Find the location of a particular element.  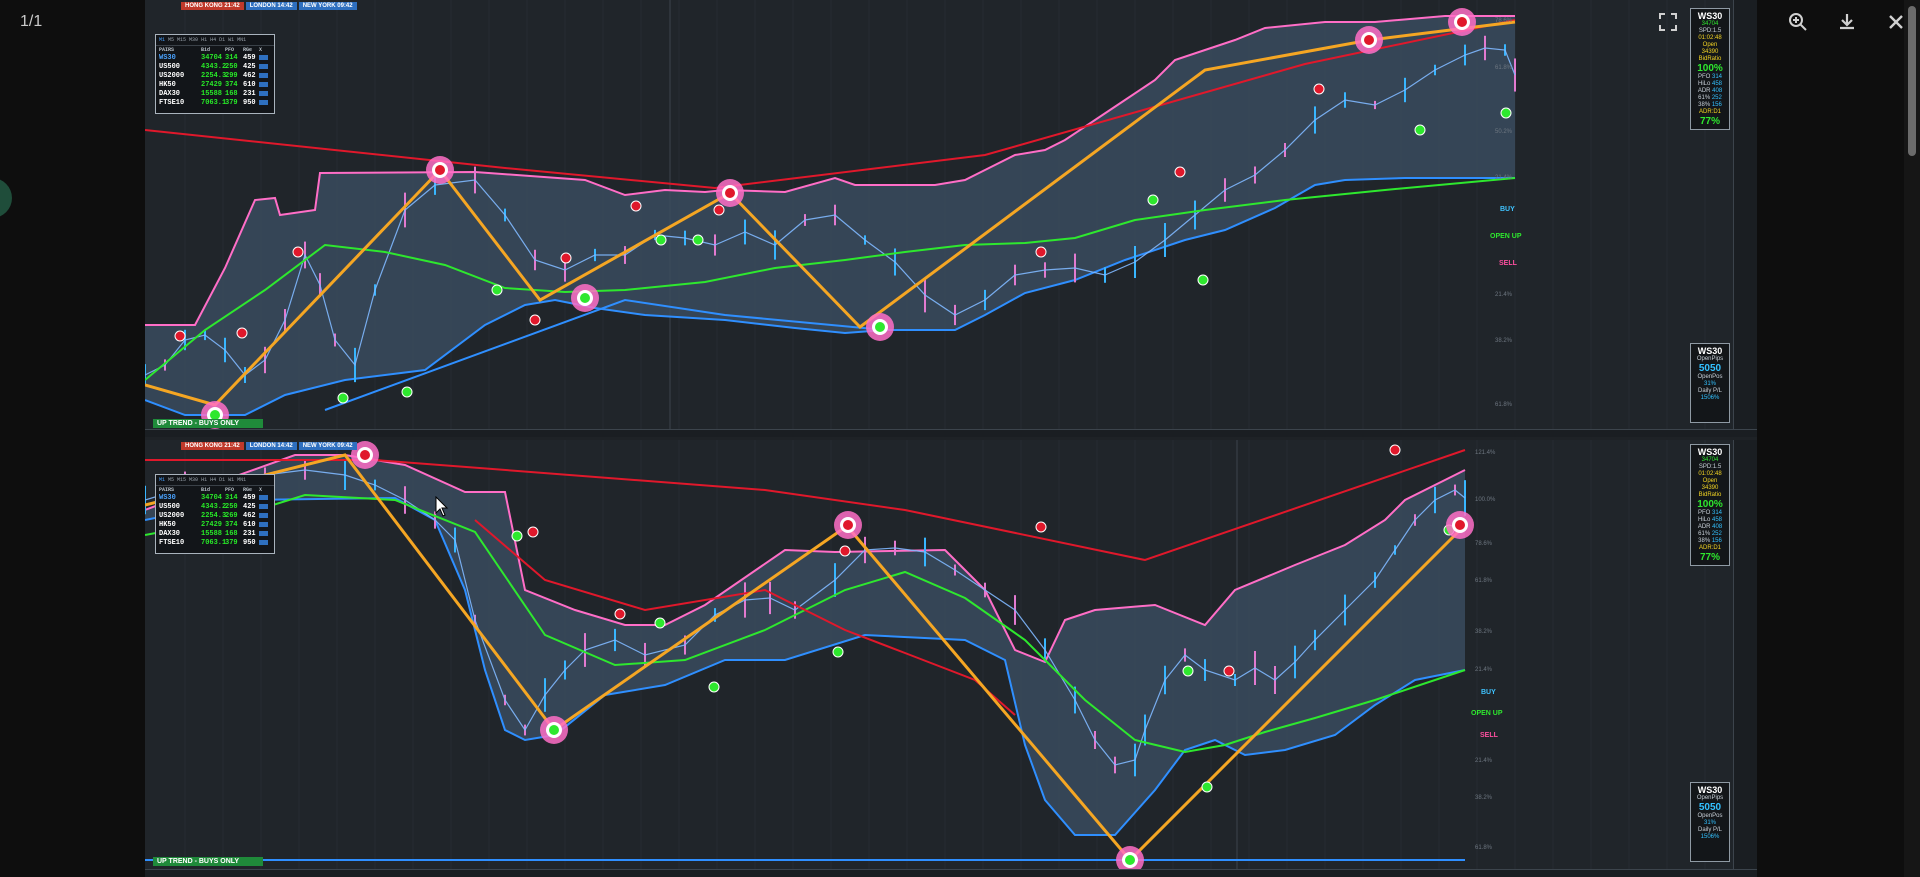

dailypl-value: 1506% is located at coordinates (1710, 398).